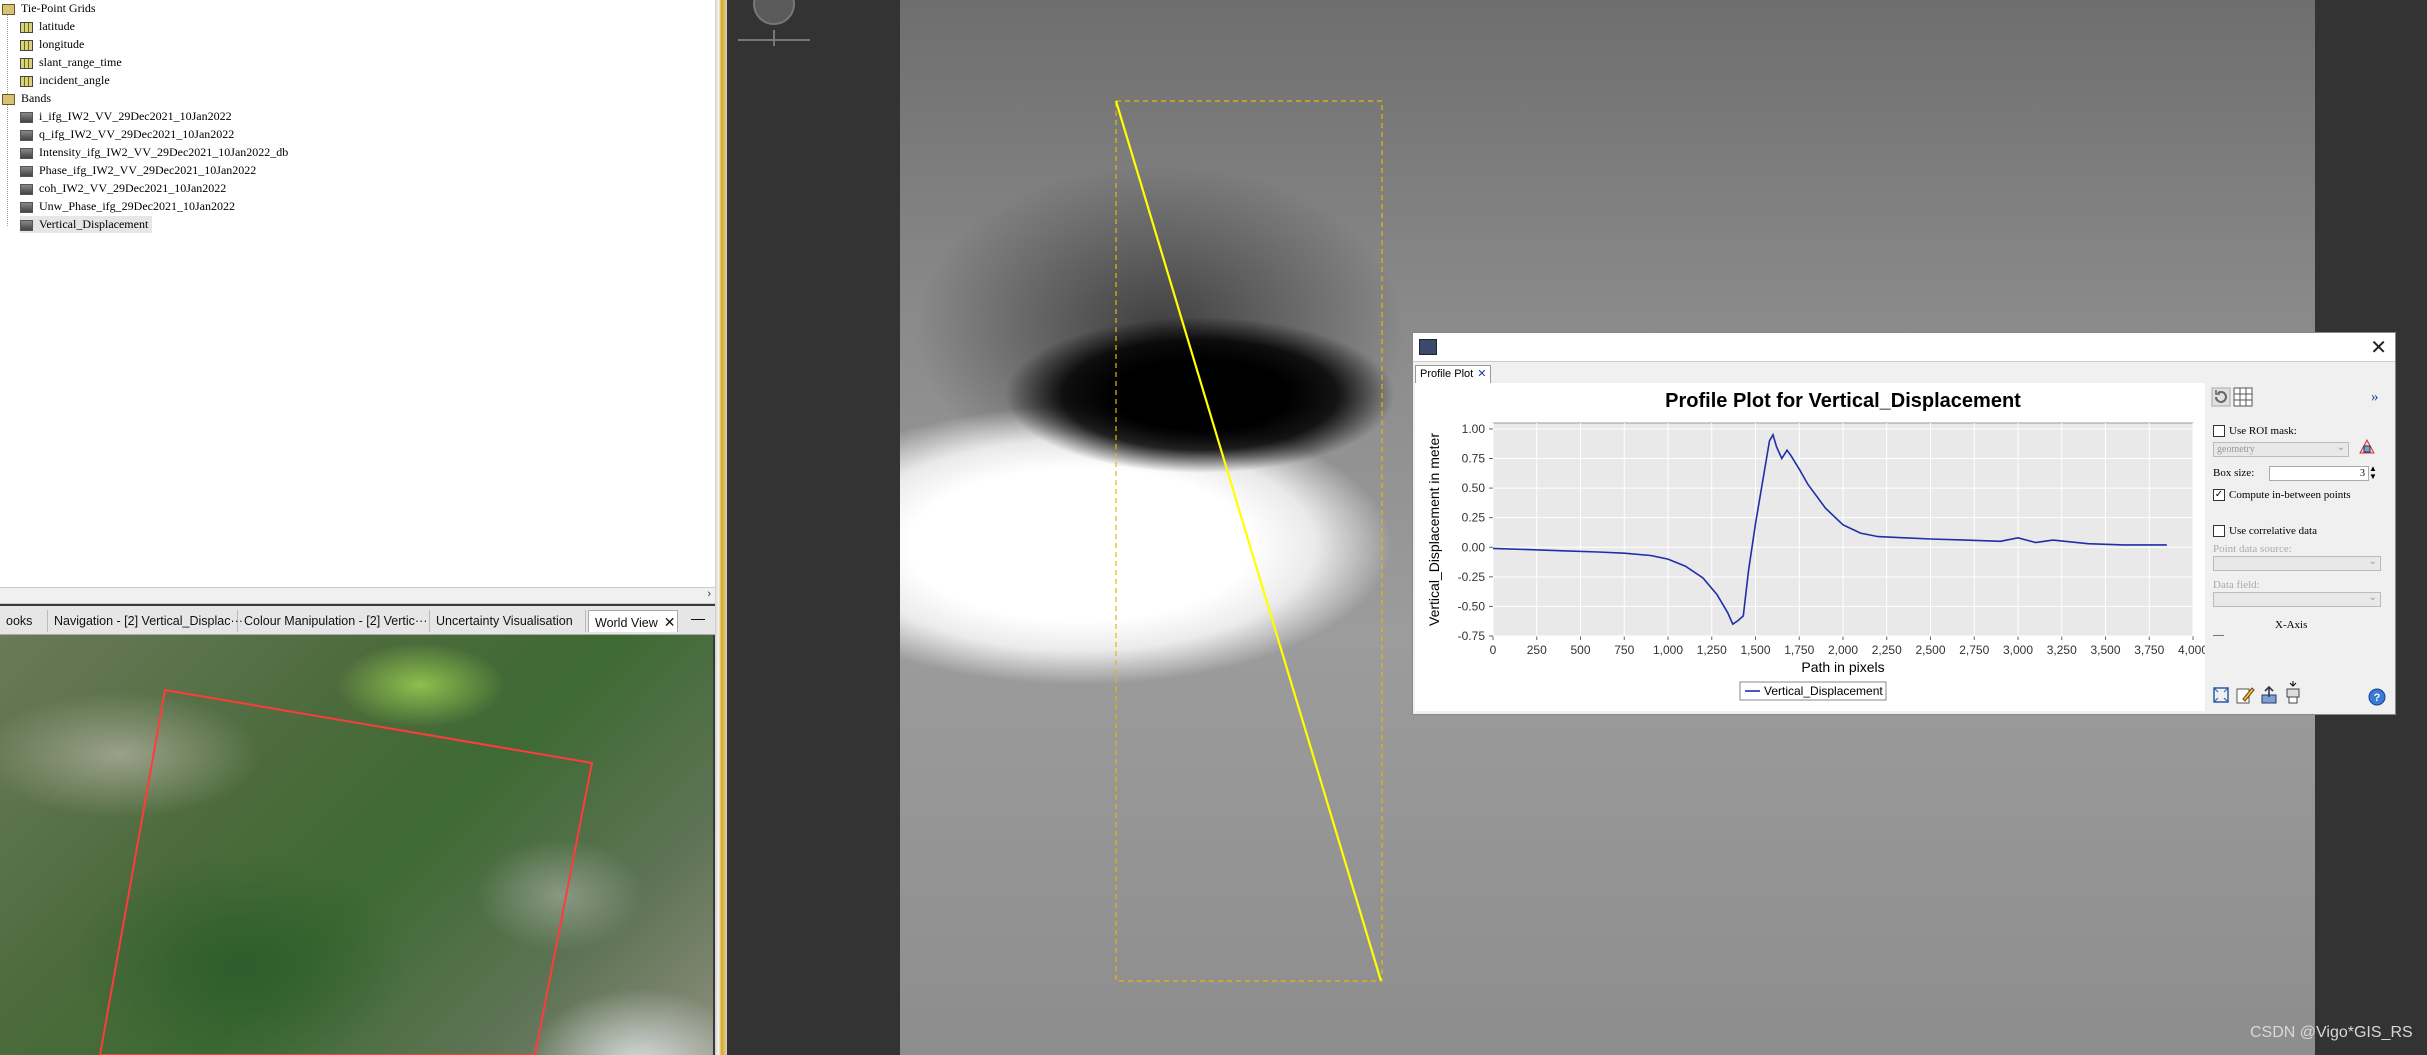  Describe the element at coordinates (127, 206) in the screenshot. I see `tree-item-band: Unw_Phase_ifg_29Dec2021_10Jan2022` at that location.